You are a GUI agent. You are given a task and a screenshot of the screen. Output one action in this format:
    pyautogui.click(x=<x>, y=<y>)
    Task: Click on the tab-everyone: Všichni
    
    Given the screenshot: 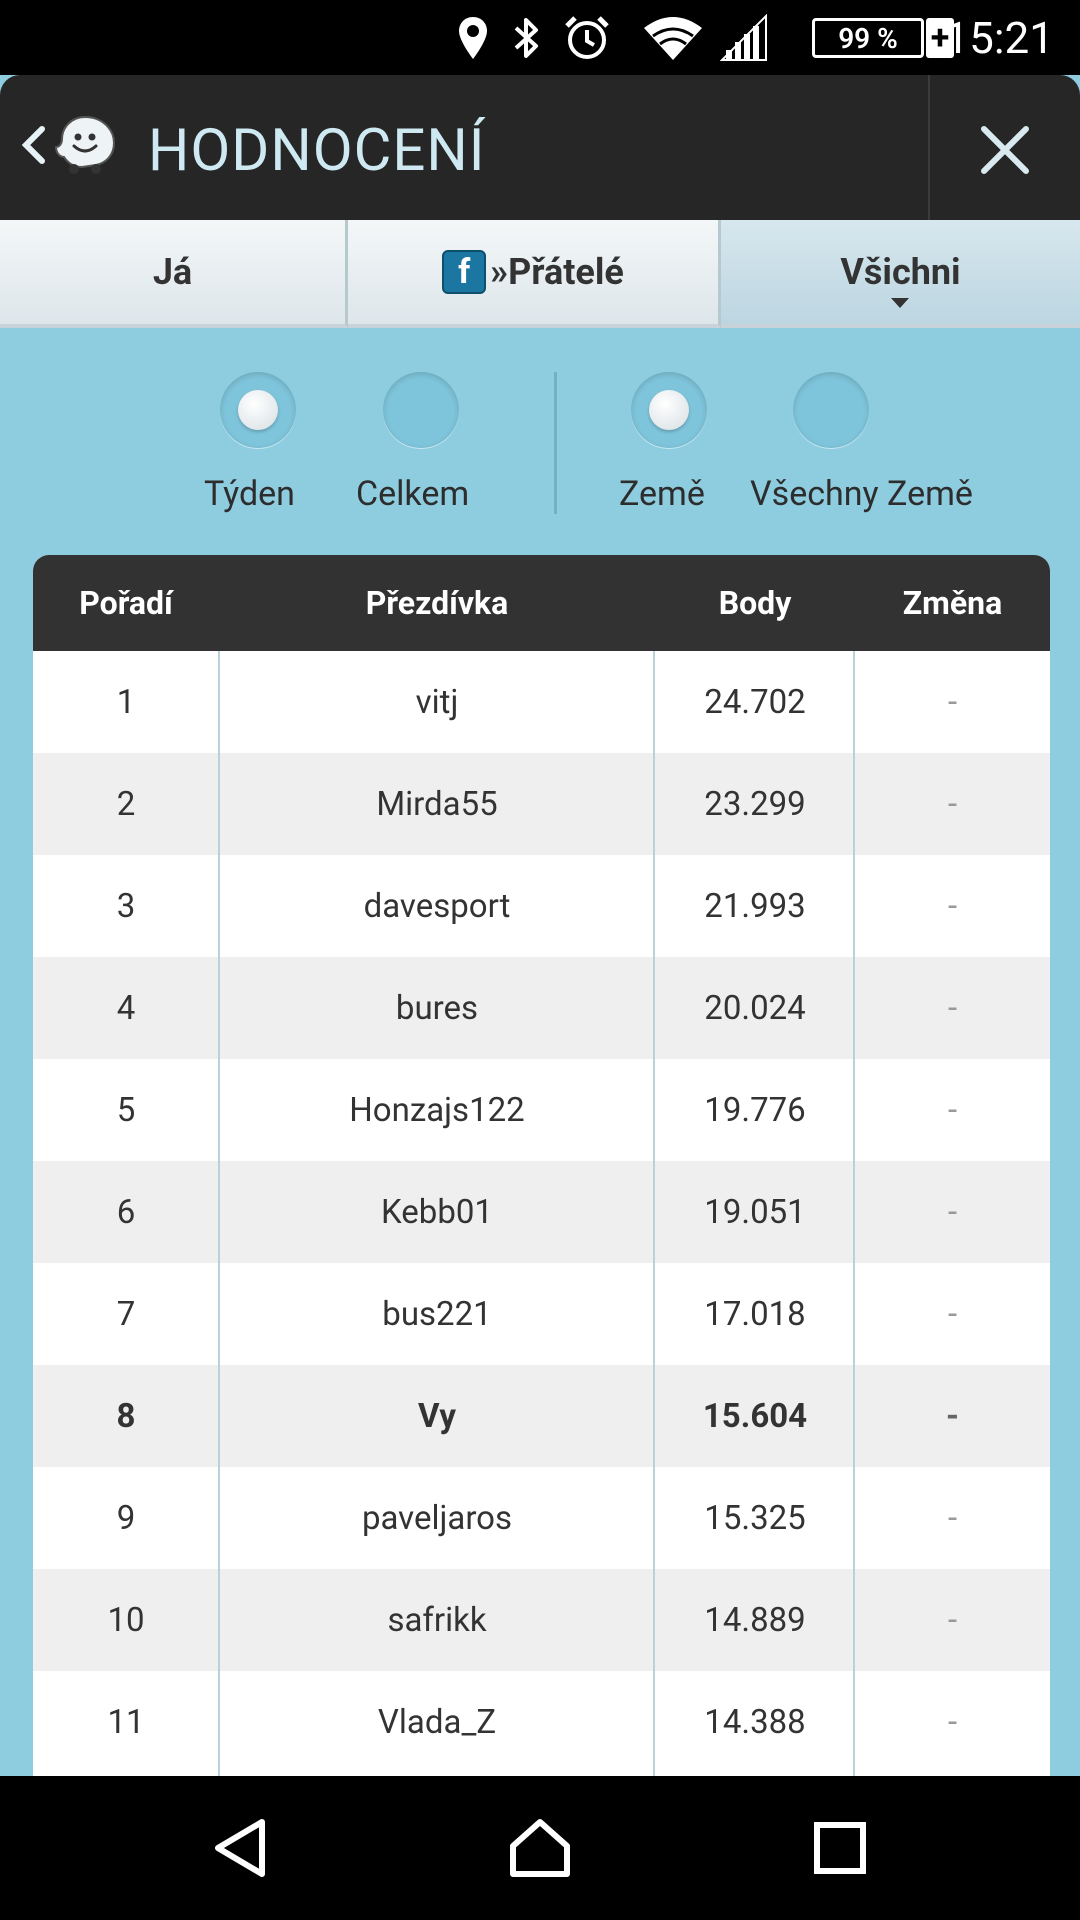 What is the action you would take?
    pyautogui.click(x=900, y=274)
    